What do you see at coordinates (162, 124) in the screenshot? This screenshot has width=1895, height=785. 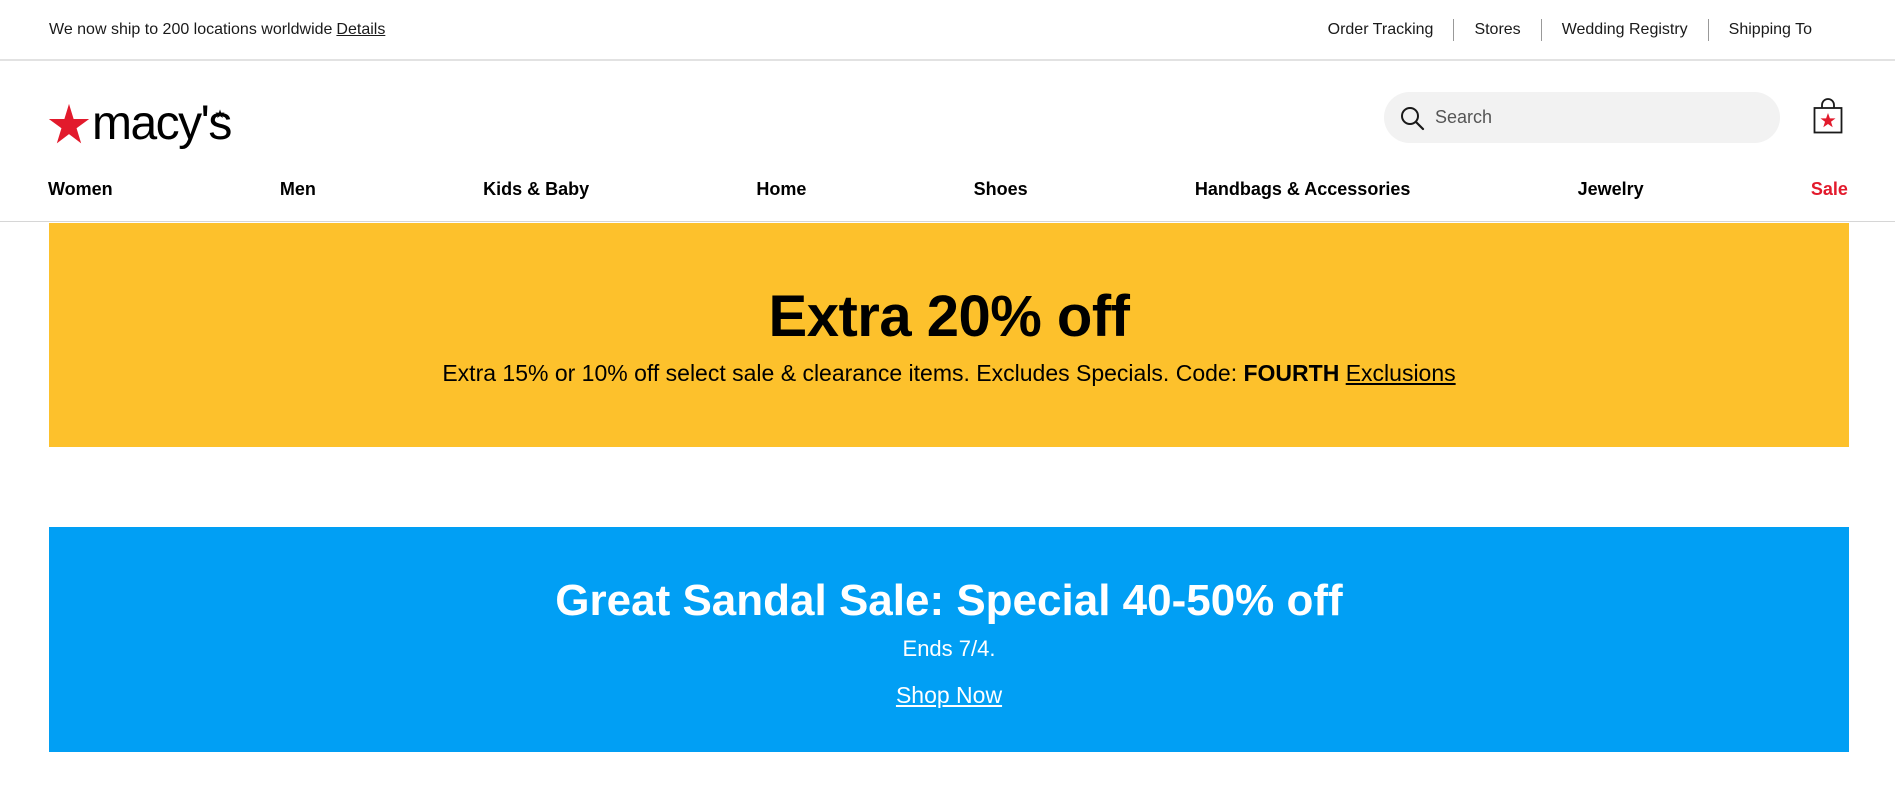 I see `logo-wordmark: macy's ★` at bounding box center [162, 124].